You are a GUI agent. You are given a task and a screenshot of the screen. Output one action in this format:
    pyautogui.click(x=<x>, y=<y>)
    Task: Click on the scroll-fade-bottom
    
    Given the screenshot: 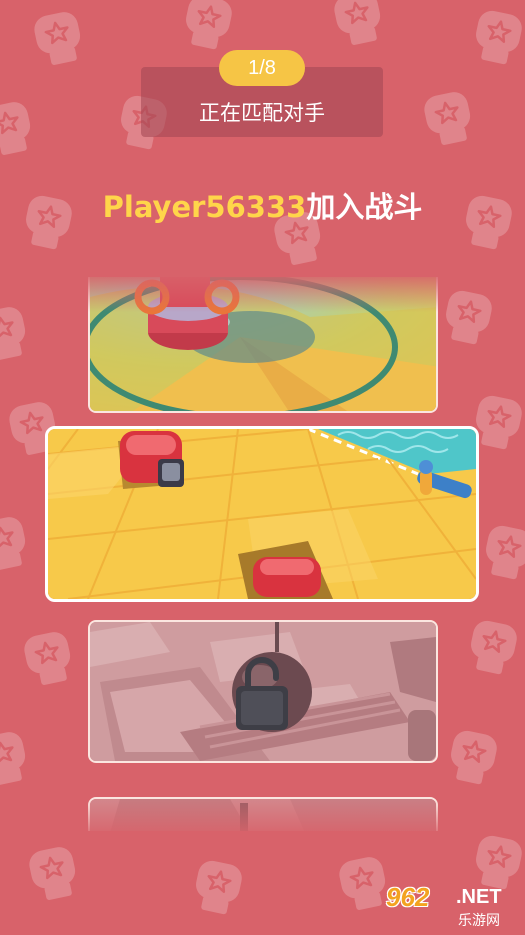 What is the action you would take?
    pyautogui.click(x=262, y=819)
    